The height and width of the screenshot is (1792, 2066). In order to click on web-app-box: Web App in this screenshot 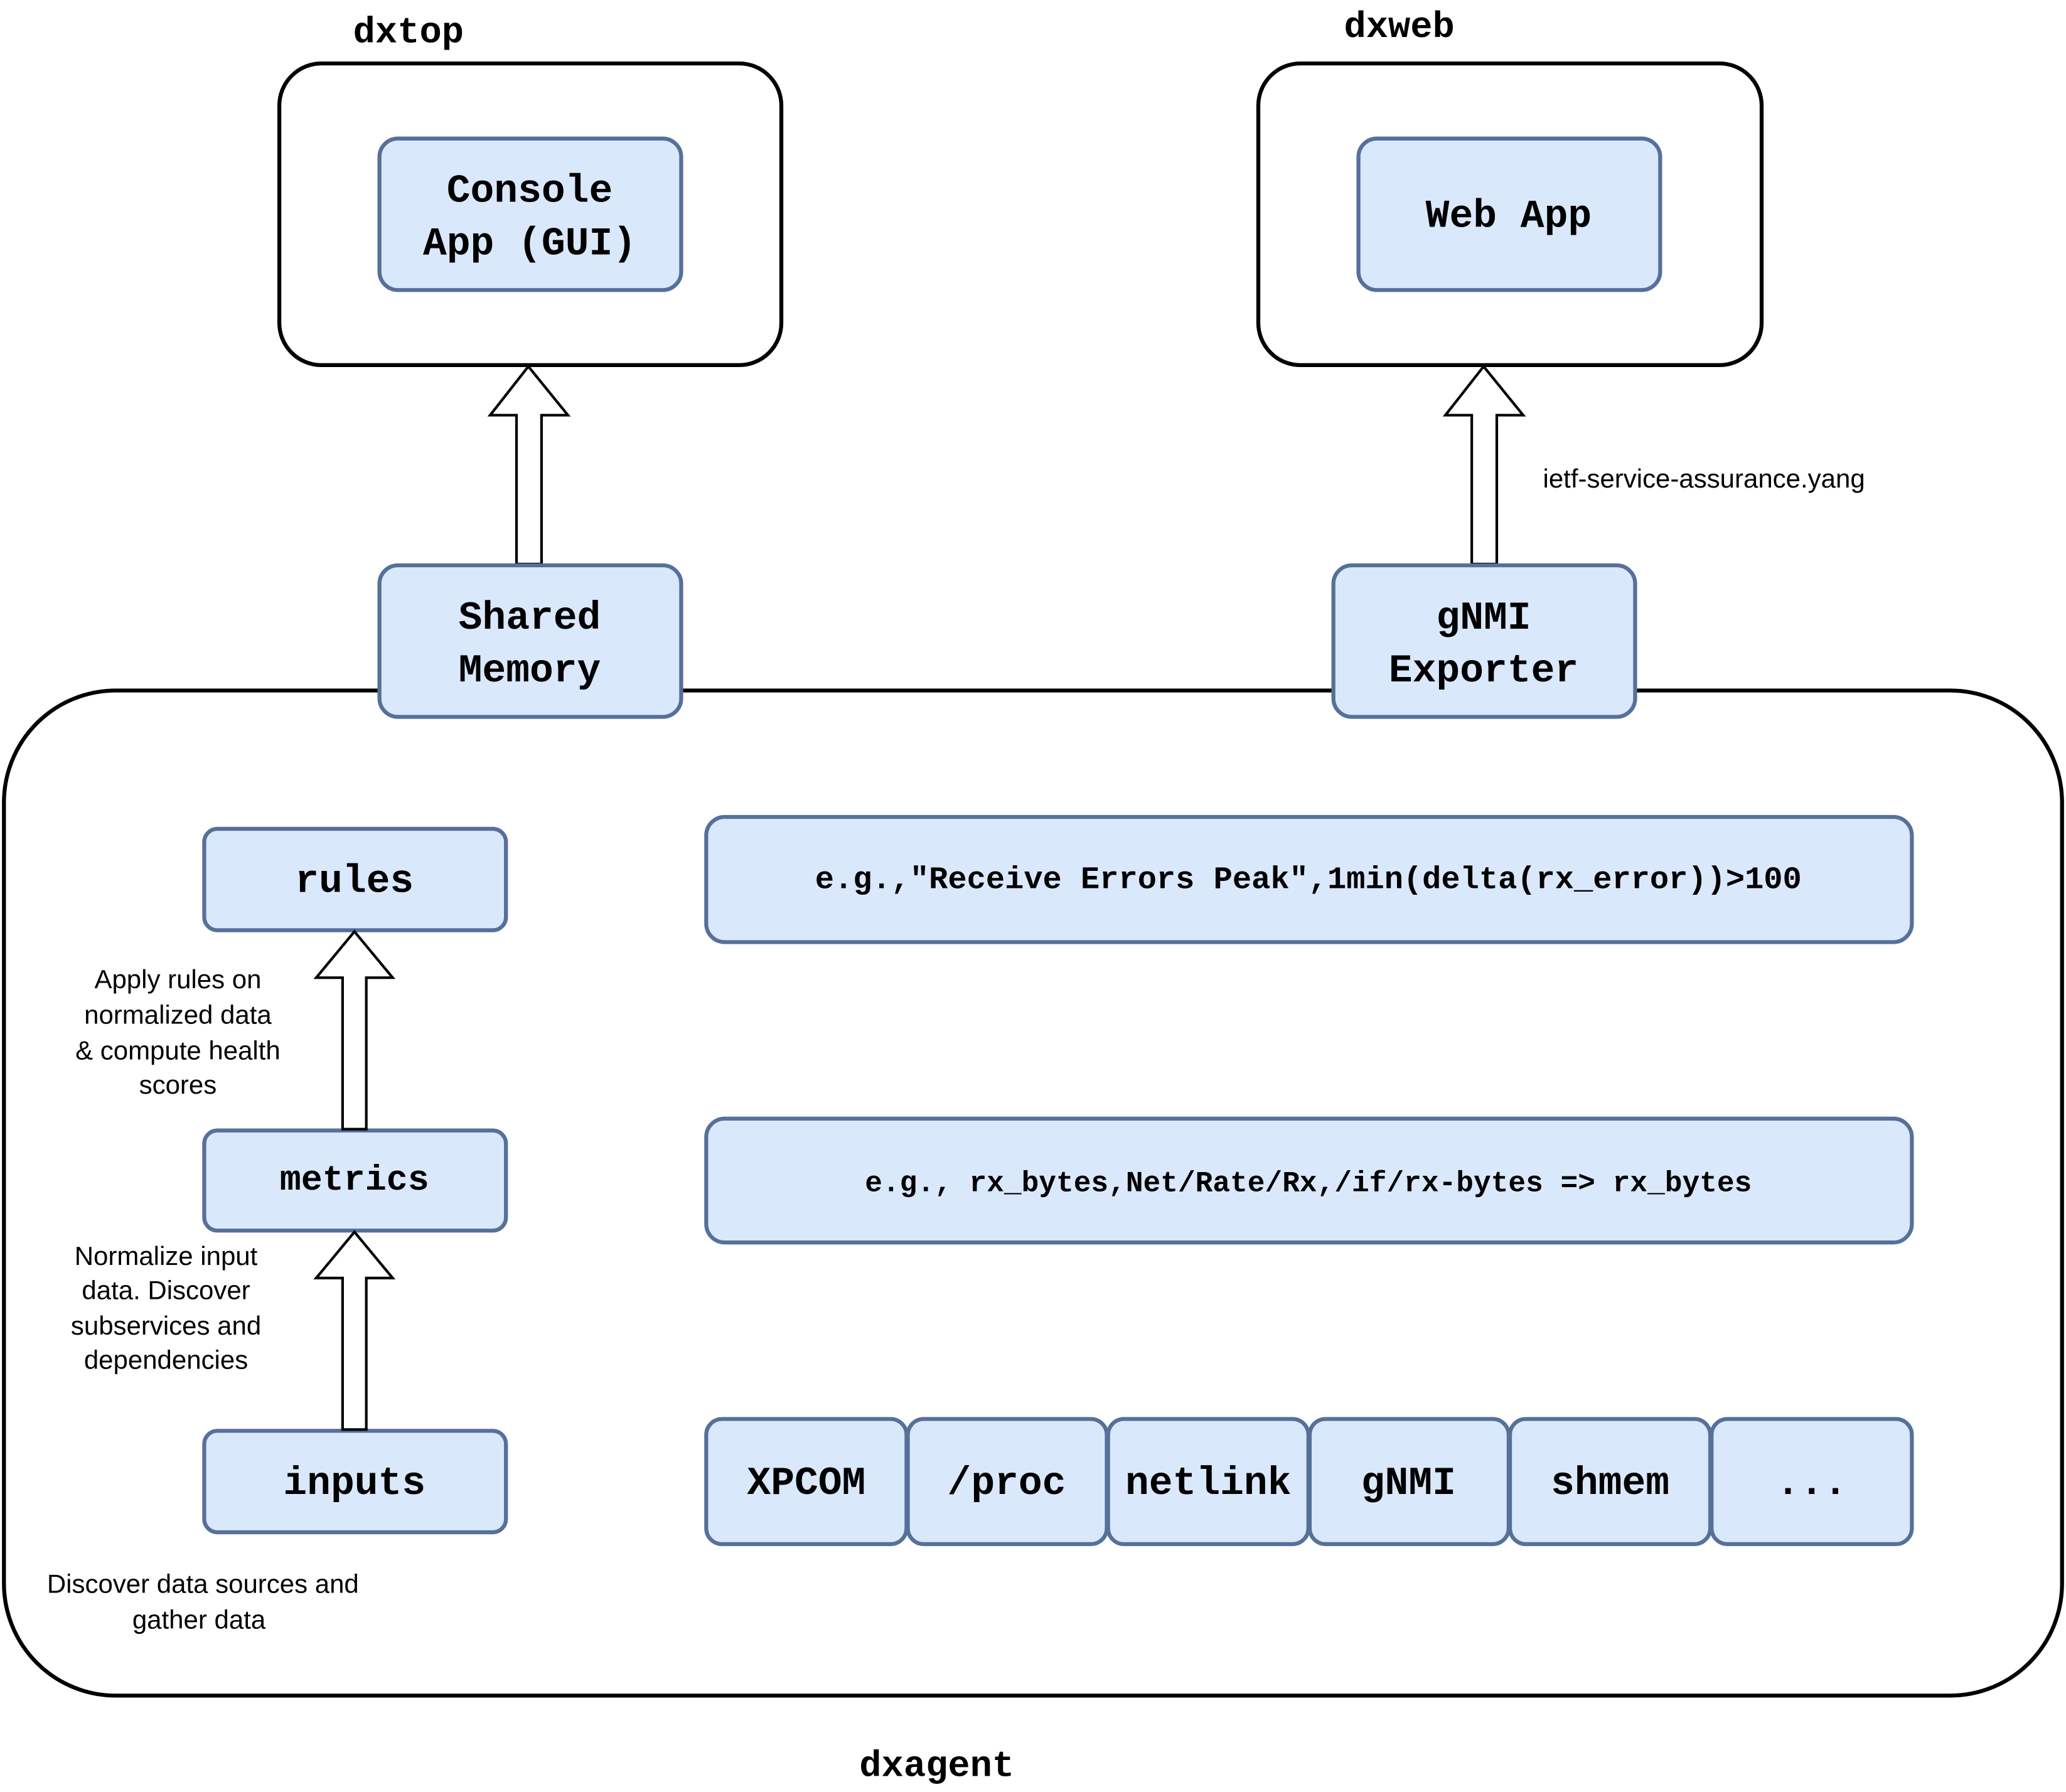, I will do `click(1509, 214)`.